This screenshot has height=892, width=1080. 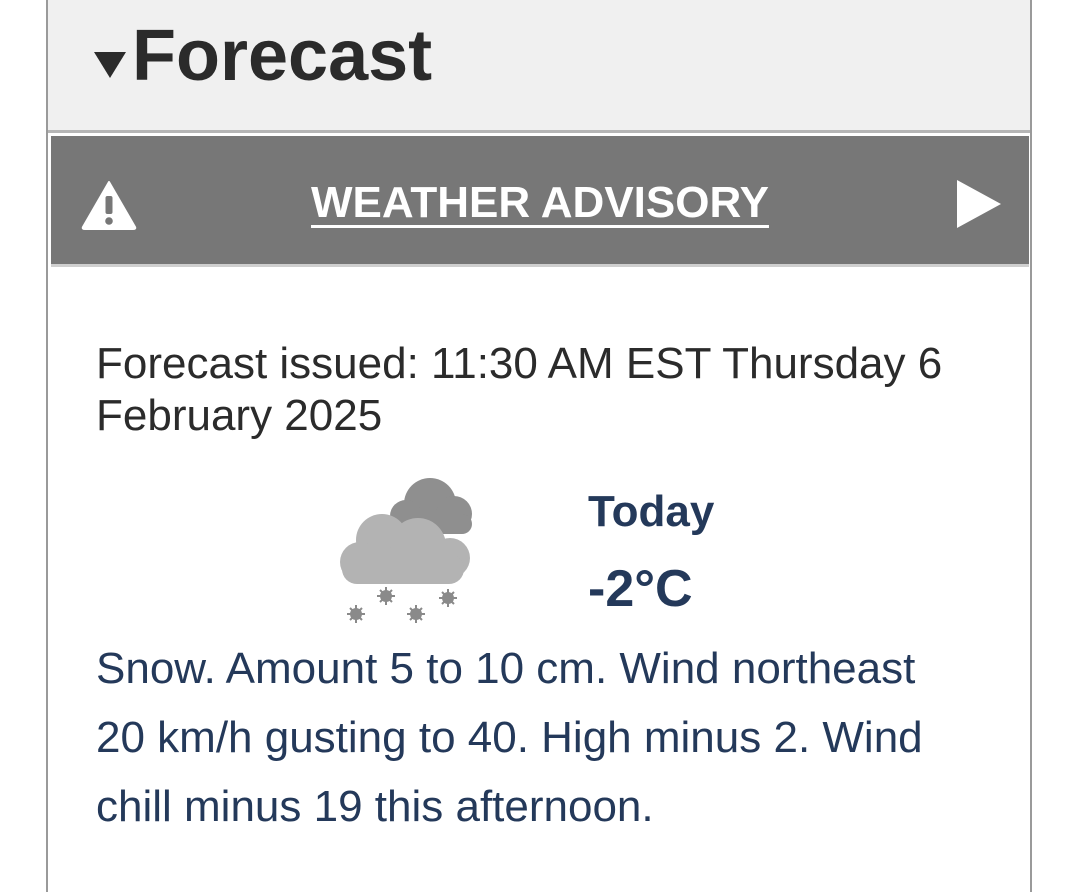 What do you see at coordinates (406, 550) in the screenshot?
I see `snow-cloud-icon` at bounding box center [406, 550].